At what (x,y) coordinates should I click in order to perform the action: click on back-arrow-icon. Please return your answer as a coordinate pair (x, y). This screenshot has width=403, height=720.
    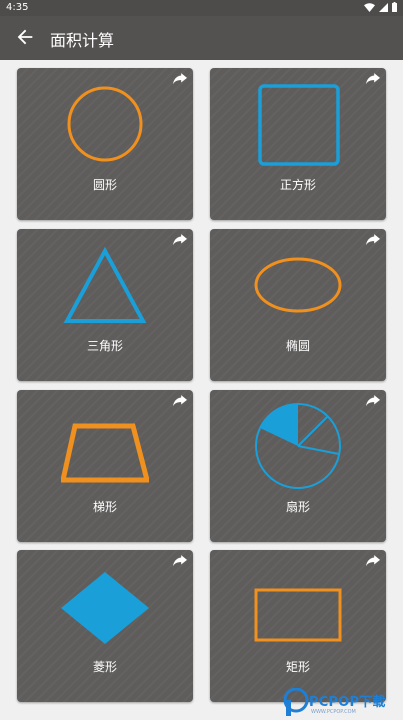
    Looking at the image, I should click on (25, 37).